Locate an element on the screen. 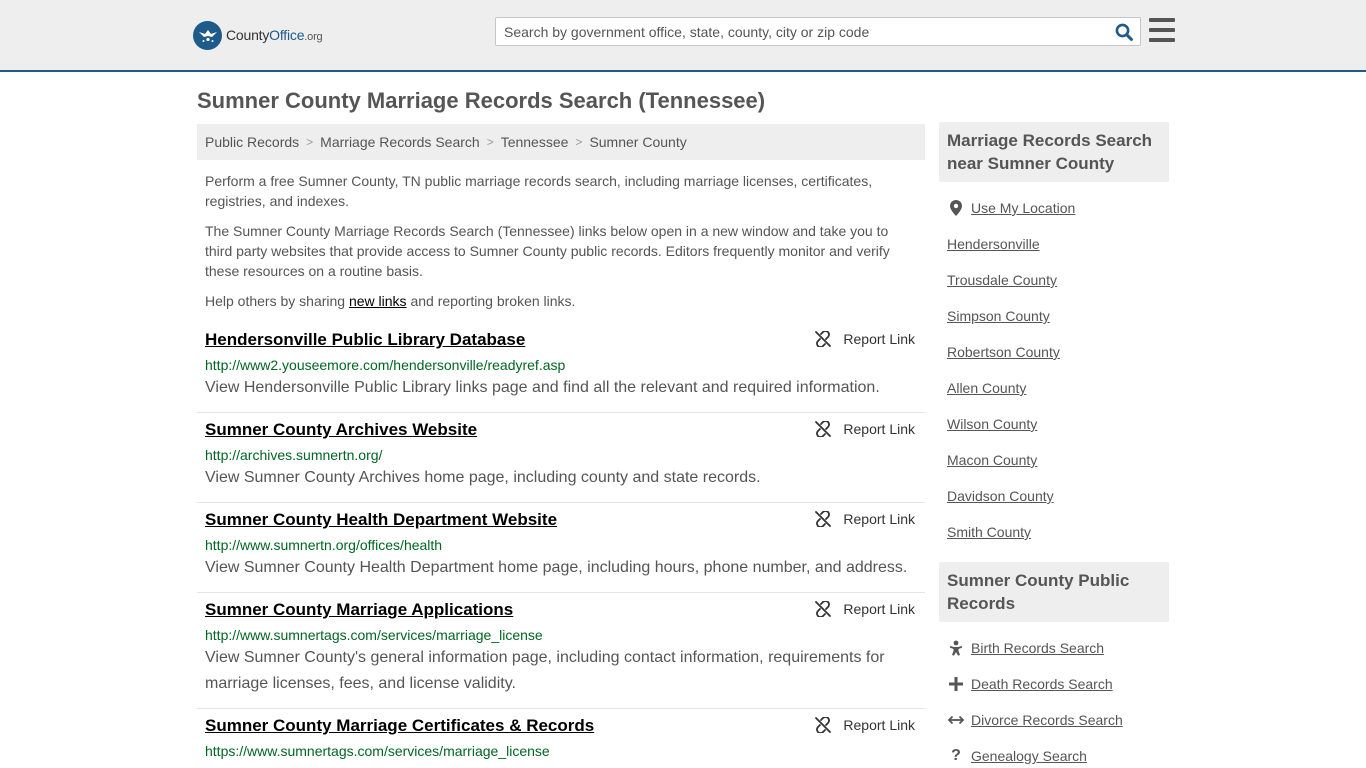 The height and width of the screenshot is (768, 1366). sidebar-item-use-location: Use My Location is located at coordinates (1054, 208).